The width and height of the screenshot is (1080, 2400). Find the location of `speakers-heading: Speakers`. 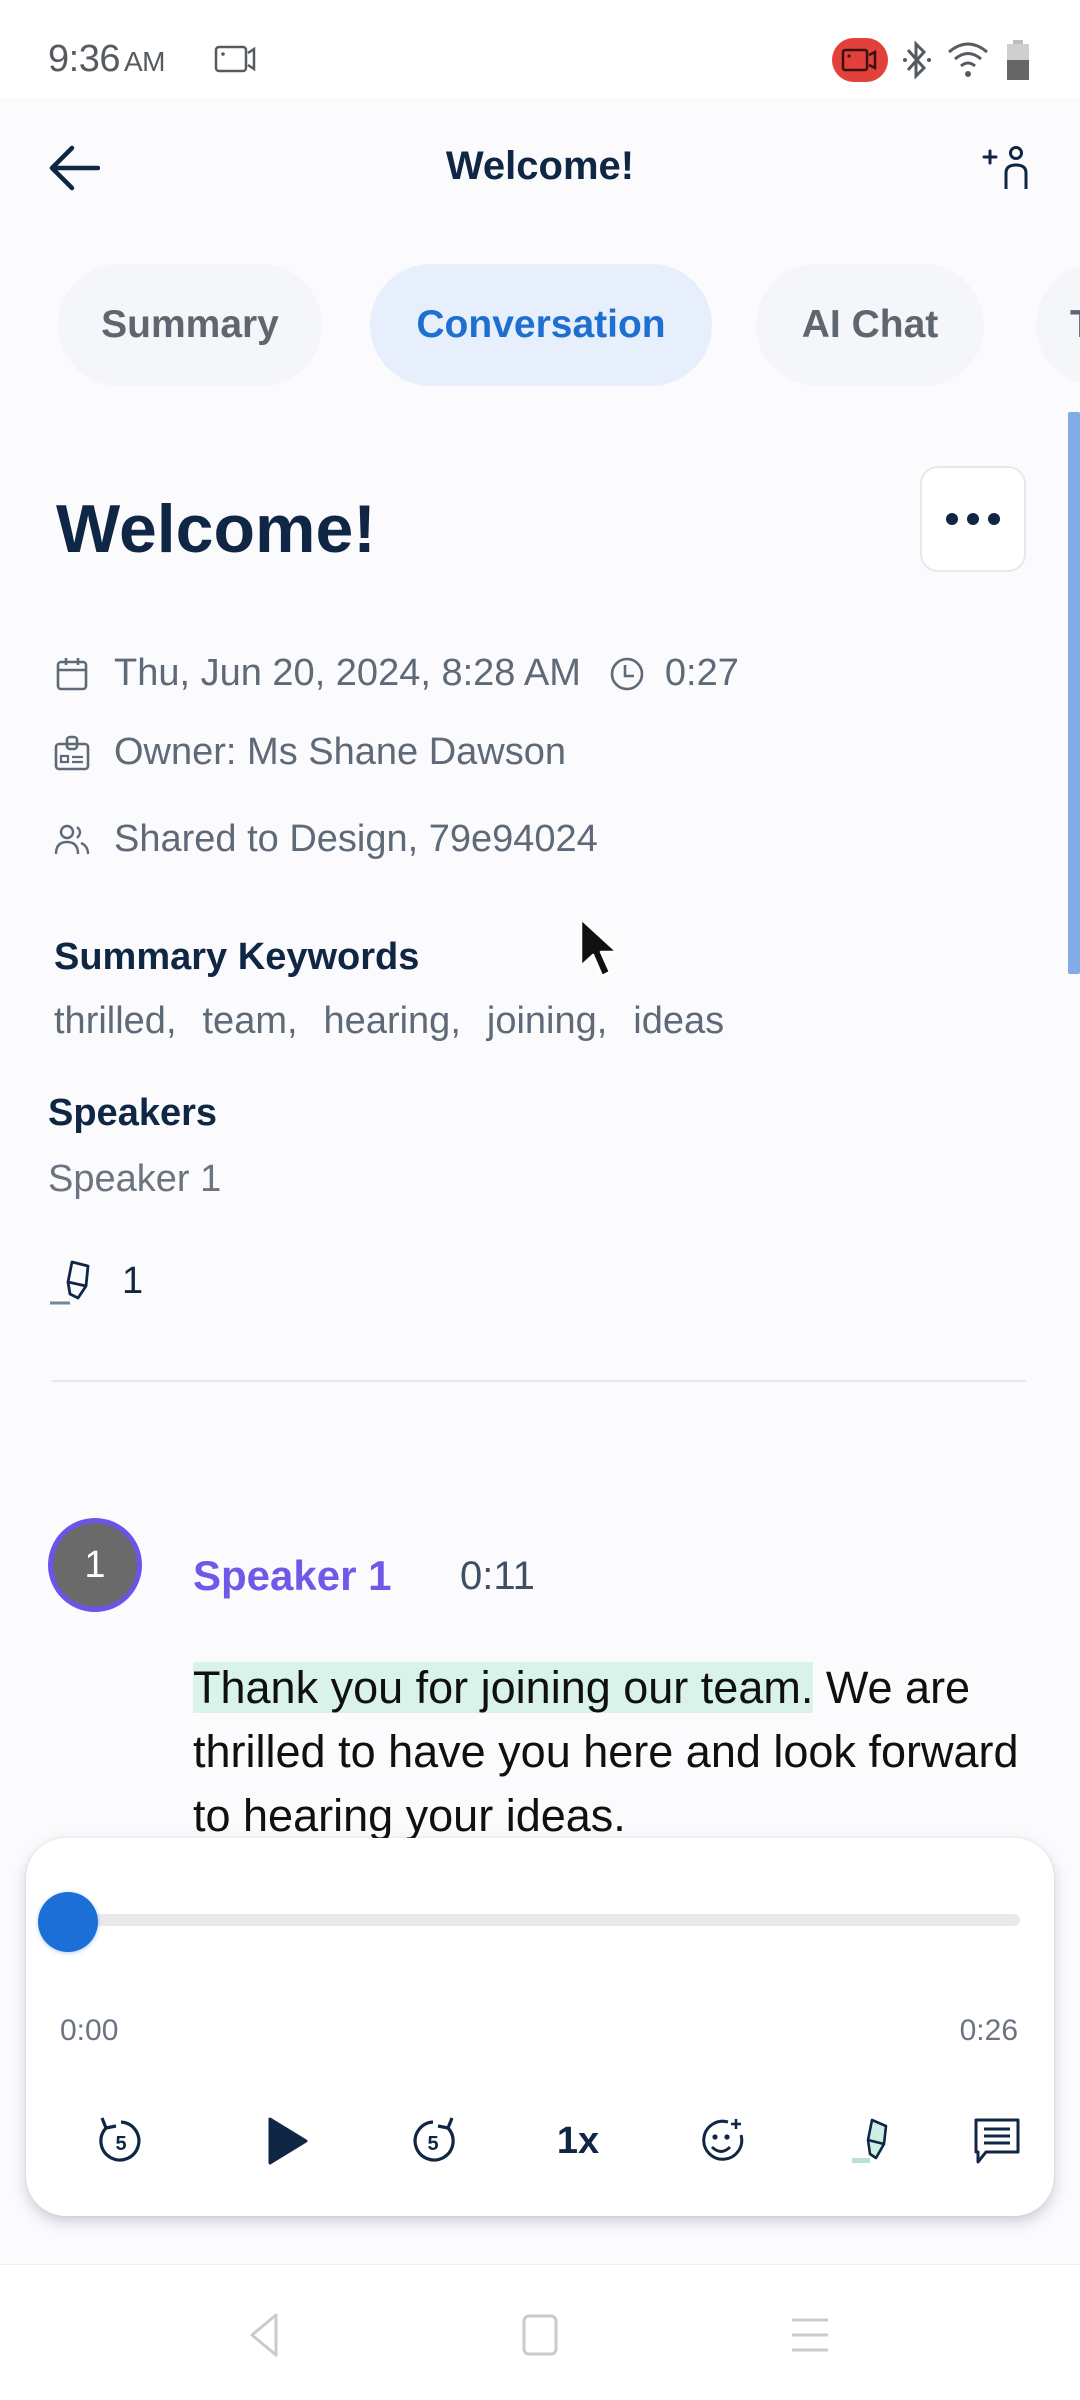

speakers-heading: Speakers is located at coordinates (133, 1113).